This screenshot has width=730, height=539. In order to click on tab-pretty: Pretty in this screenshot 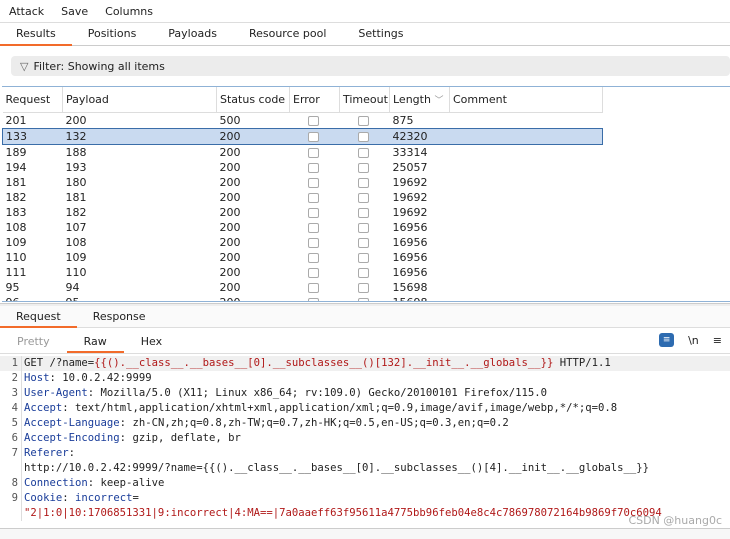, I will do `click(33, 341)`.